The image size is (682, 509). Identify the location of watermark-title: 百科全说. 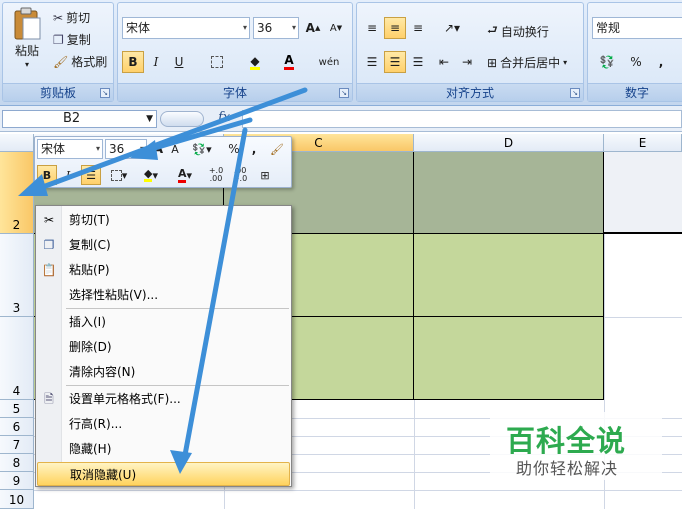
(566, 441).